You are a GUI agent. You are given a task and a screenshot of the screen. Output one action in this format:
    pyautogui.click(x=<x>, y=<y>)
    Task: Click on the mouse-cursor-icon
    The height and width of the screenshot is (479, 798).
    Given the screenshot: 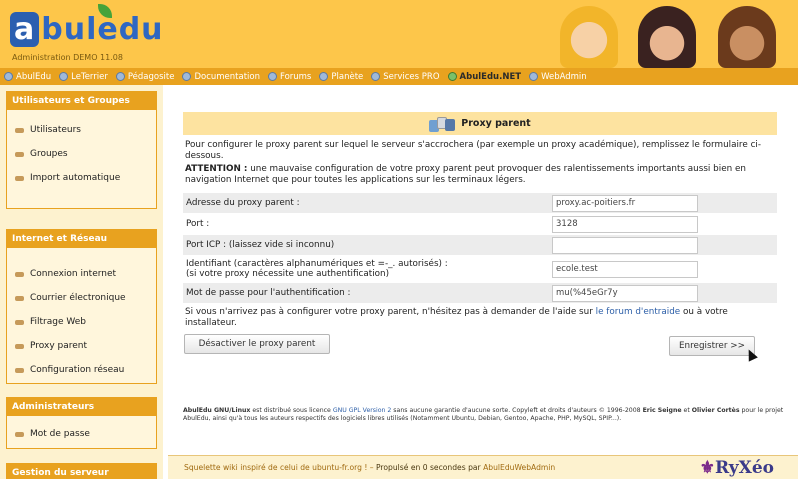 What is the action you would take?
    pyautogui.click(x=751, y=354)
    